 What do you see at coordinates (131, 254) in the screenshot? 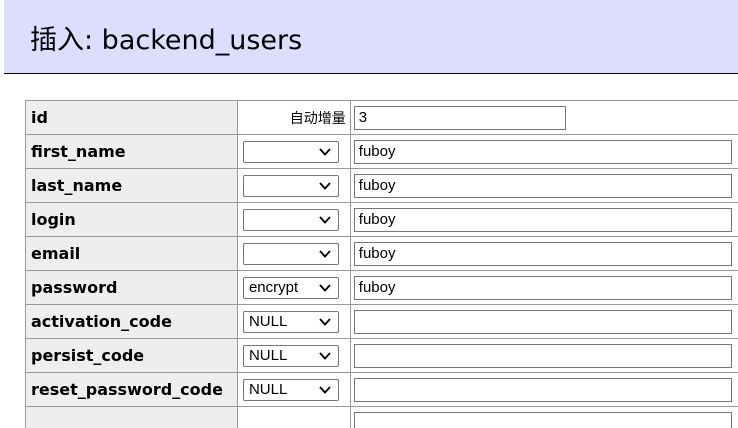
I see `field-name-label: email` at bounding box center [131, 254].